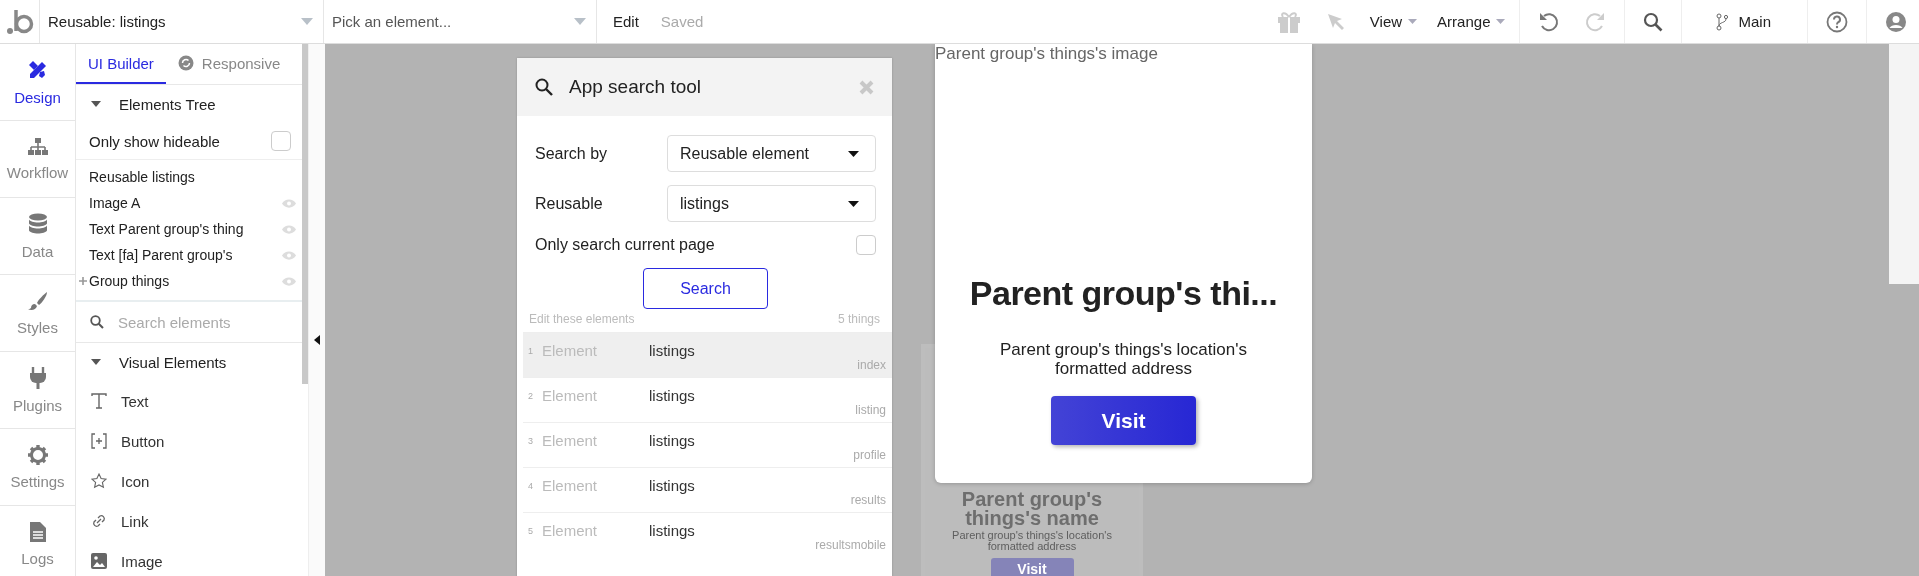 This screenshot has width=1919, height=576. Describe the element at coordinates (1549, 21) in the screenshot. I see `undo-icon` at that location.